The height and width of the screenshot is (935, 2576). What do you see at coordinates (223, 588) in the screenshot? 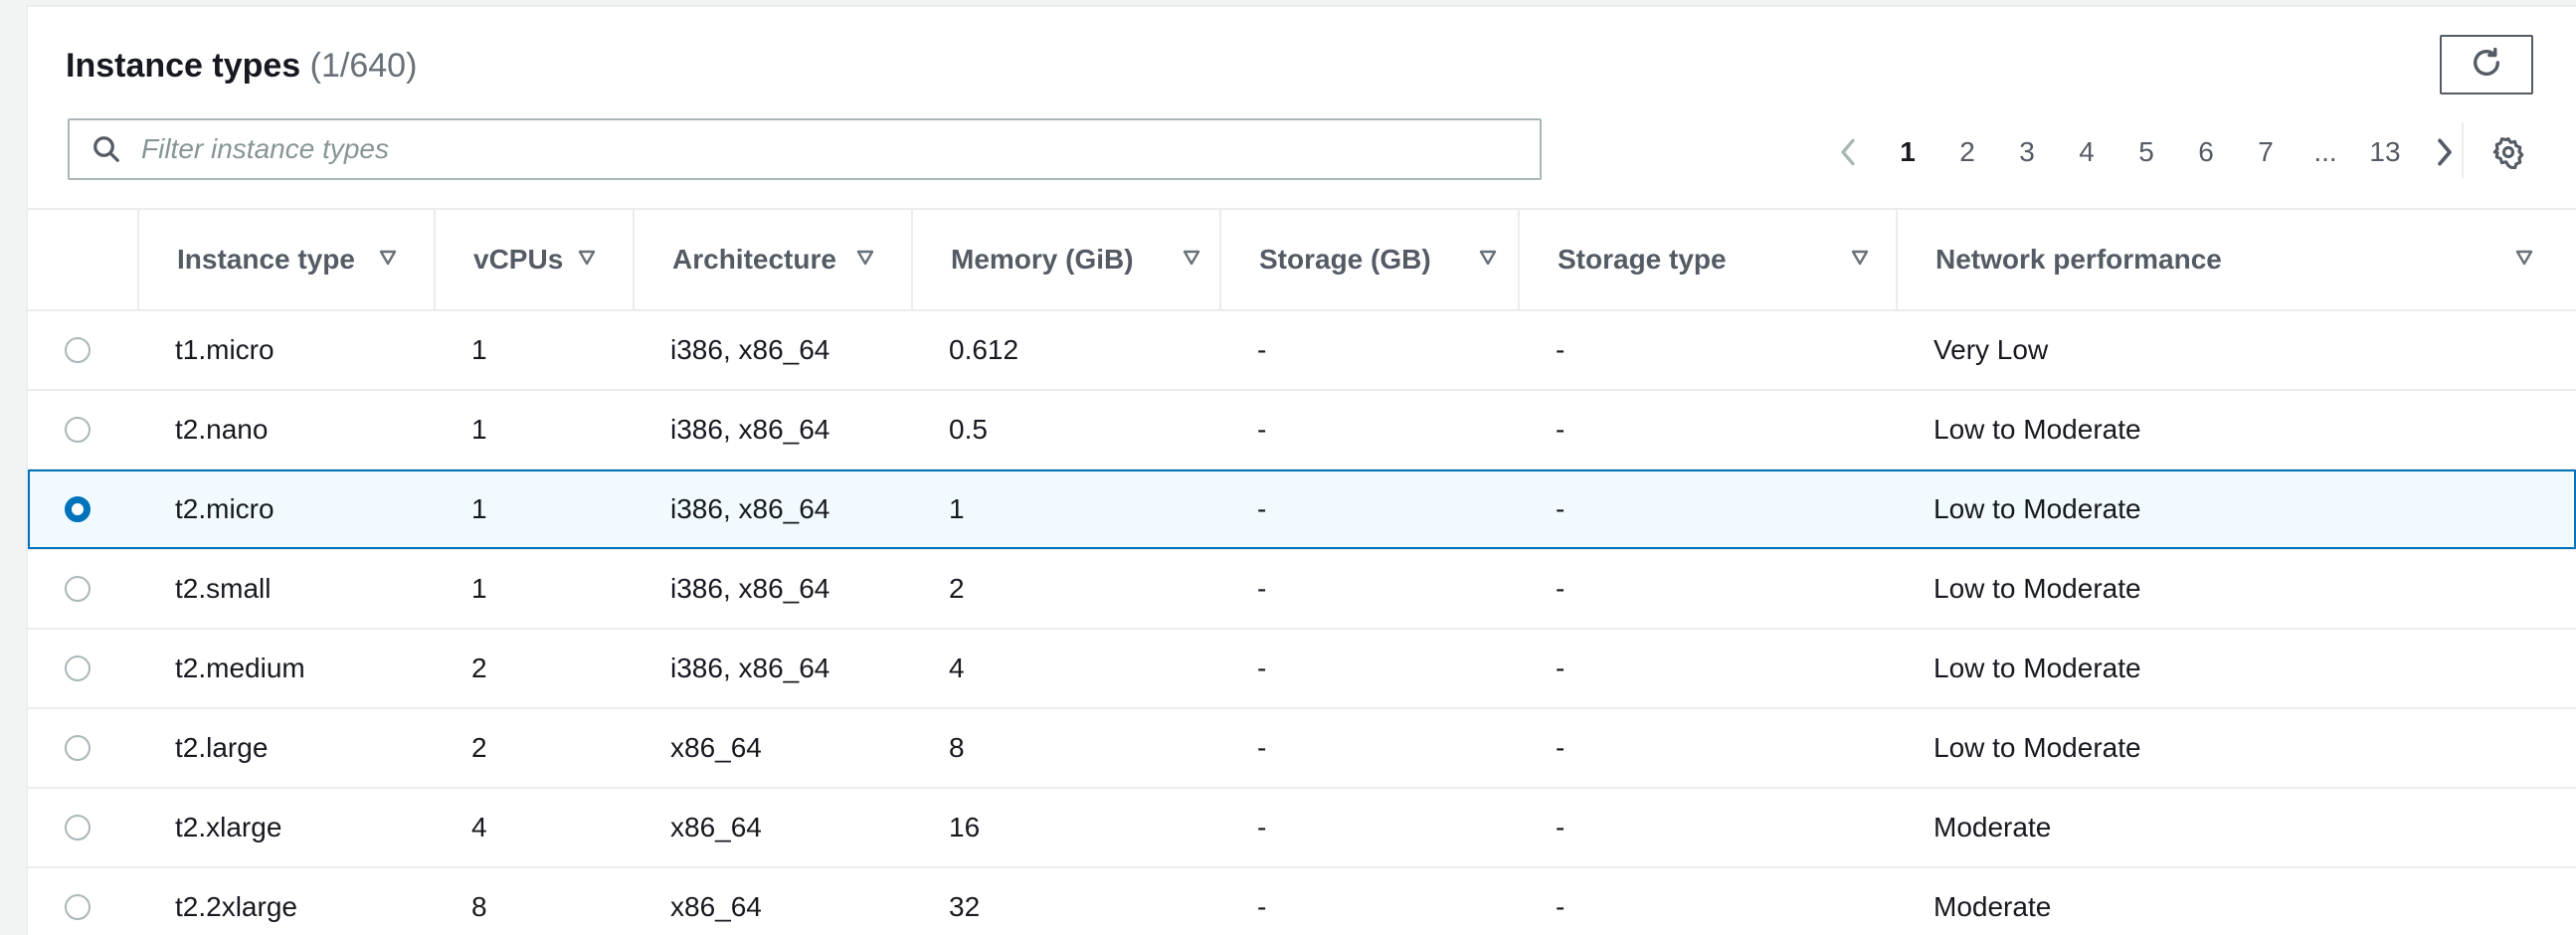
I see `cell-instance-type: t2.small` at bounding box center [223, 588].